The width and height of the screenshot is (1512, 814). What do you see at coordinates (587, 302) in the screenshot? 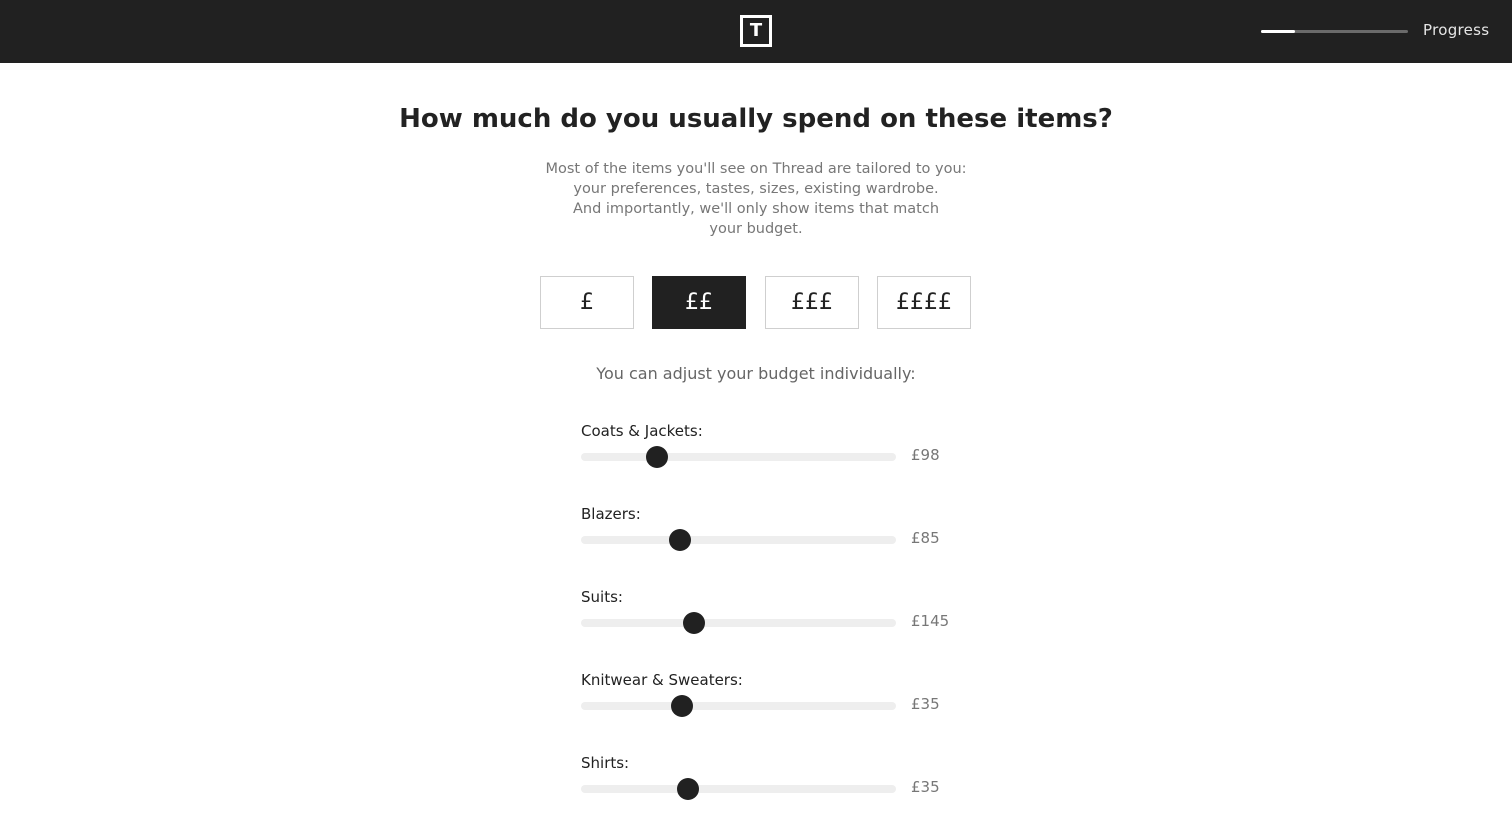
I see `budget-option-1: £` at bounding box center [587, 302].